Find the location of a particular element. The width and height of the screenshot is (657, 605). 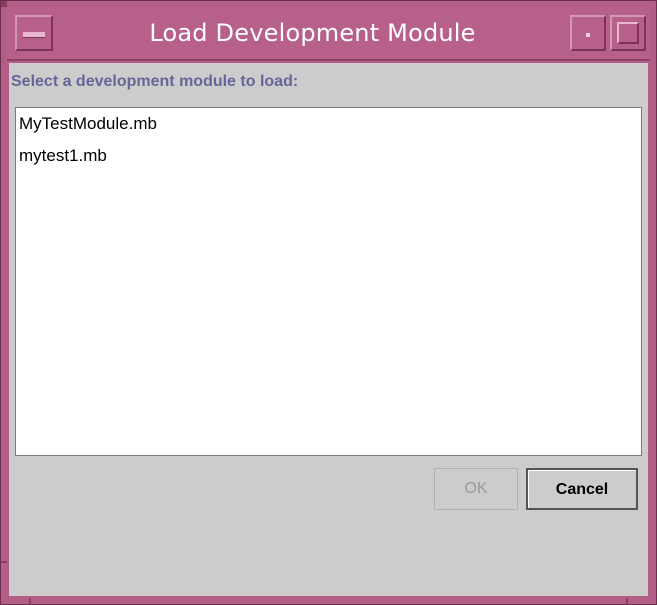

maximize-icon is located at coordinates (628, 33).